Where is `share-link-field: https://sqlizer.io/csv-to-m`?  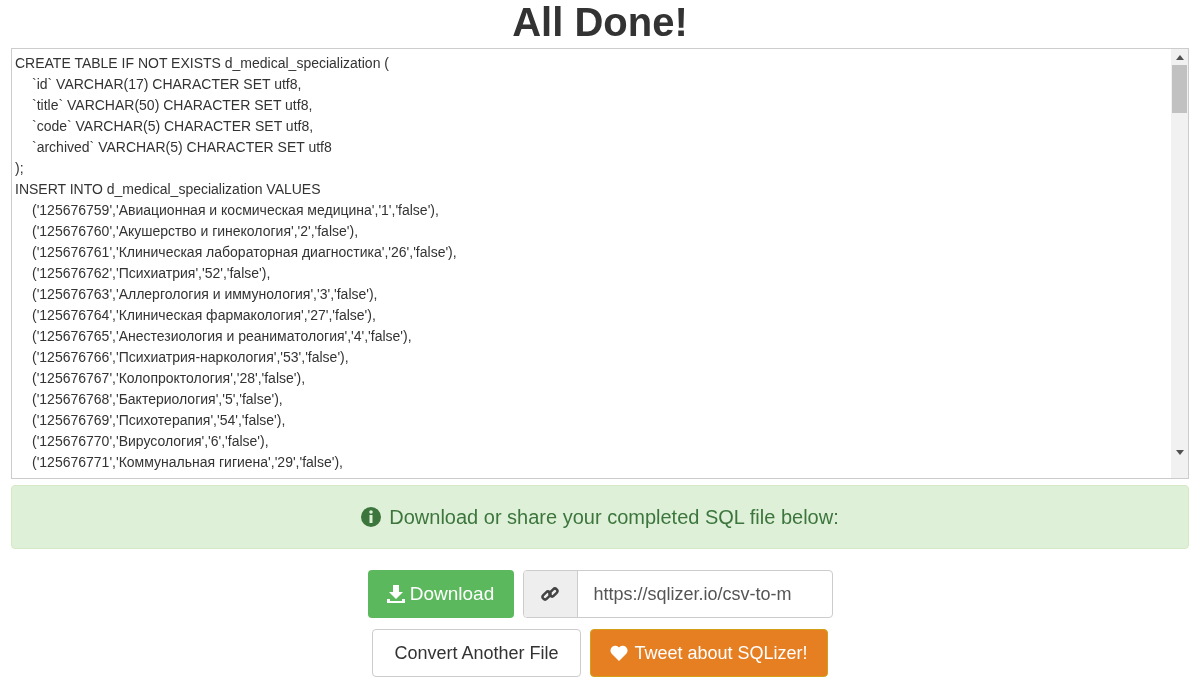
share-link-field: https://sqlizer.io/csv-to-m is located at coordinates (677, 594).